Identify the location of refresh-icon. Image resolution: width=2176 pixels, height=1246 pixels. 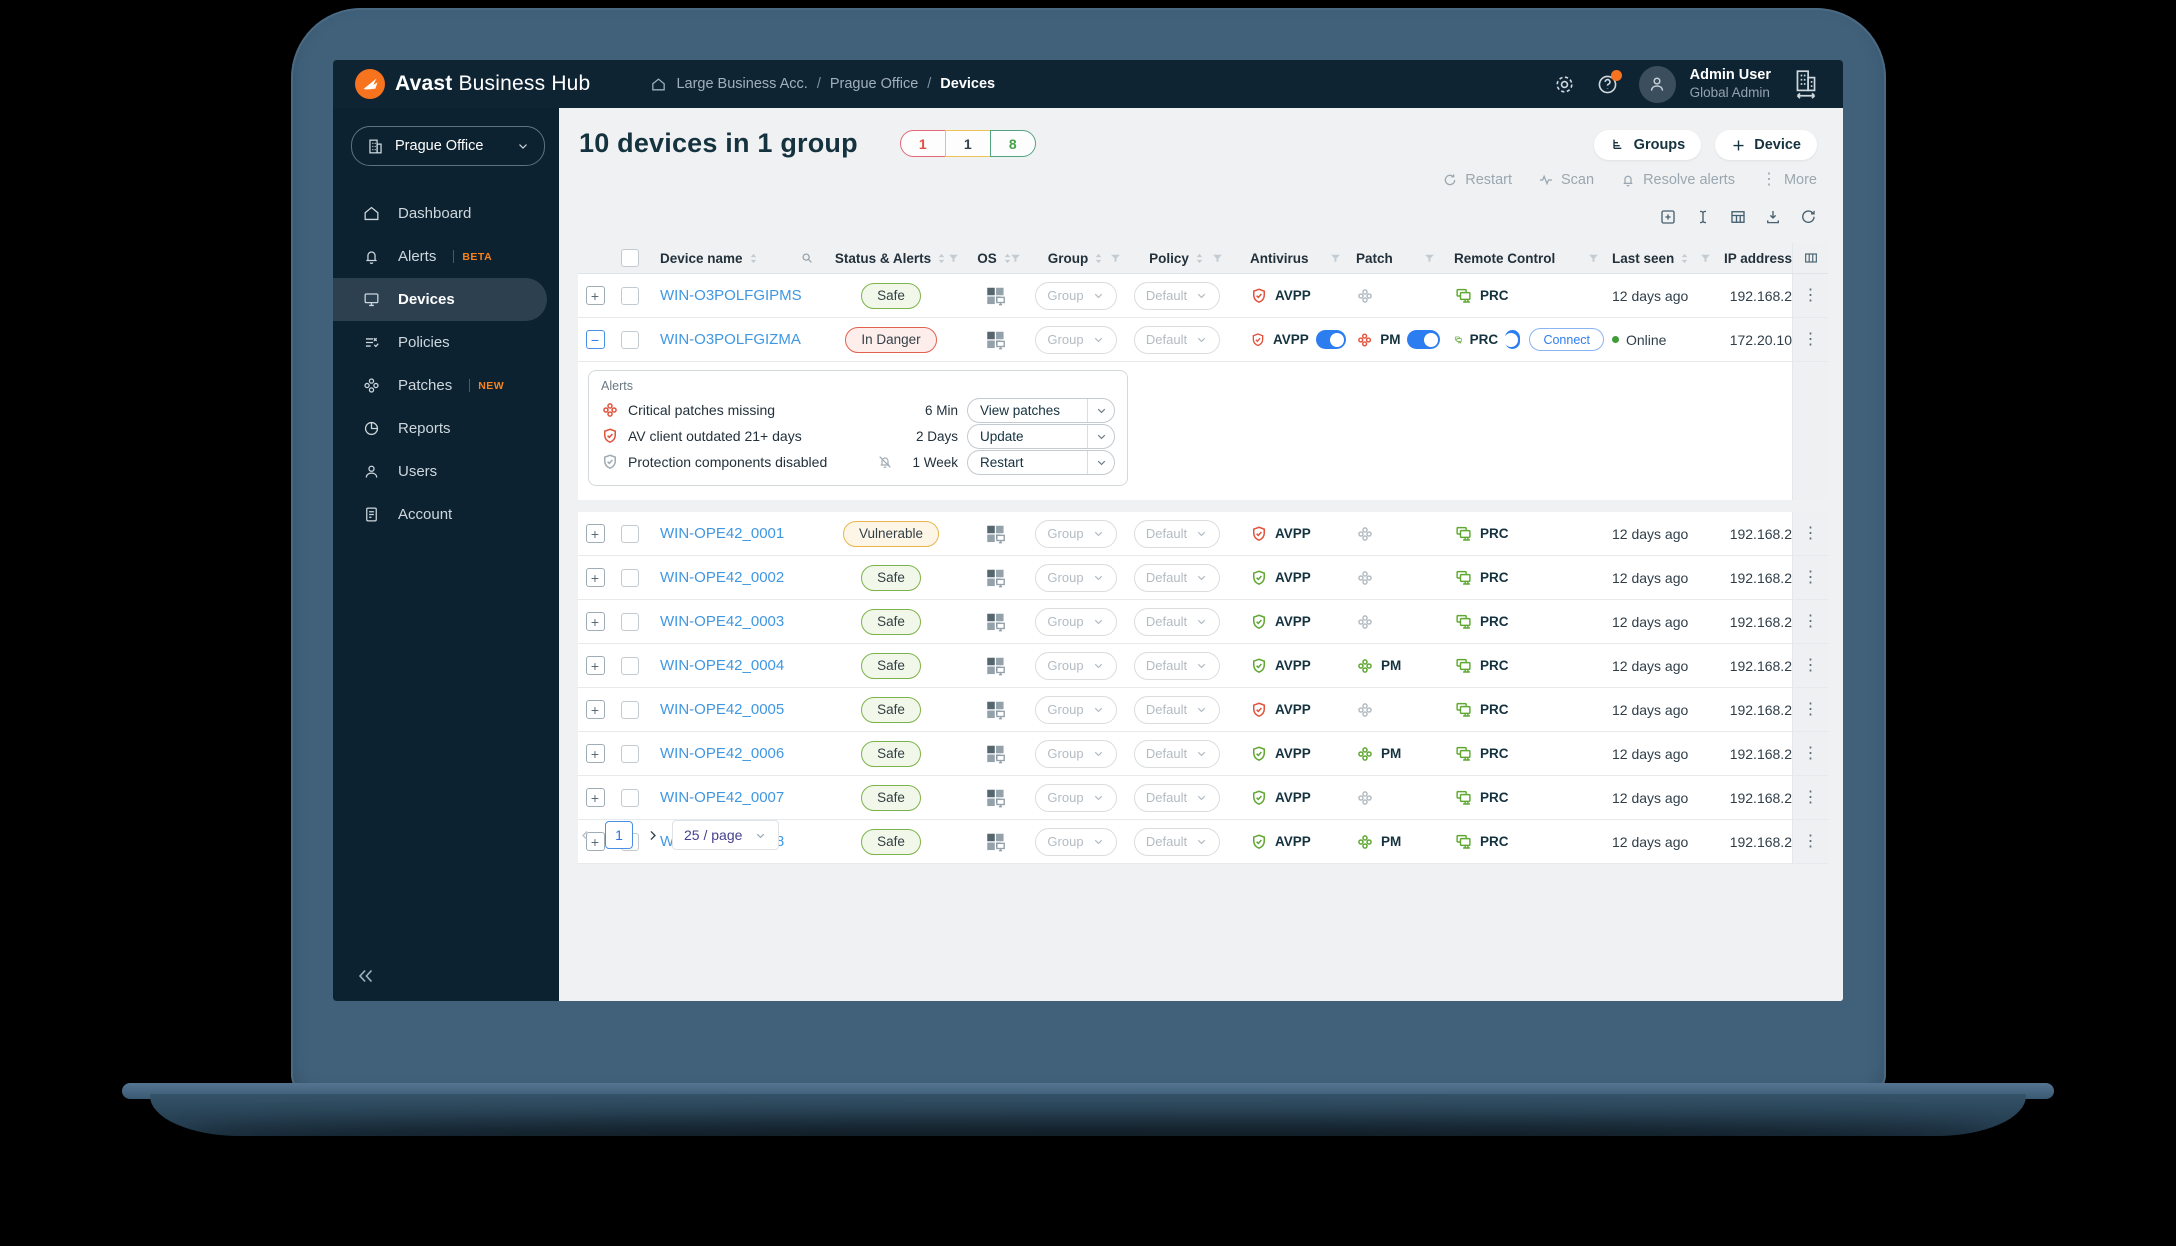
(1808, 217).